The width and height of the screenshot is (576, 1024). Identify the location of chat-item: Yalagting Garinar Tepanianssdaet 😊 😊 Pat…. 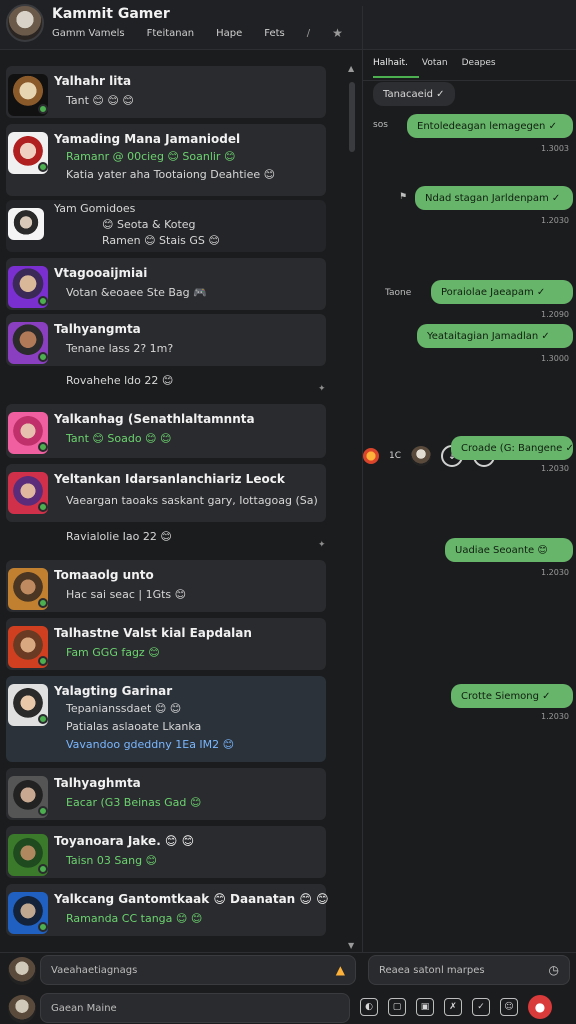
(166, 719).